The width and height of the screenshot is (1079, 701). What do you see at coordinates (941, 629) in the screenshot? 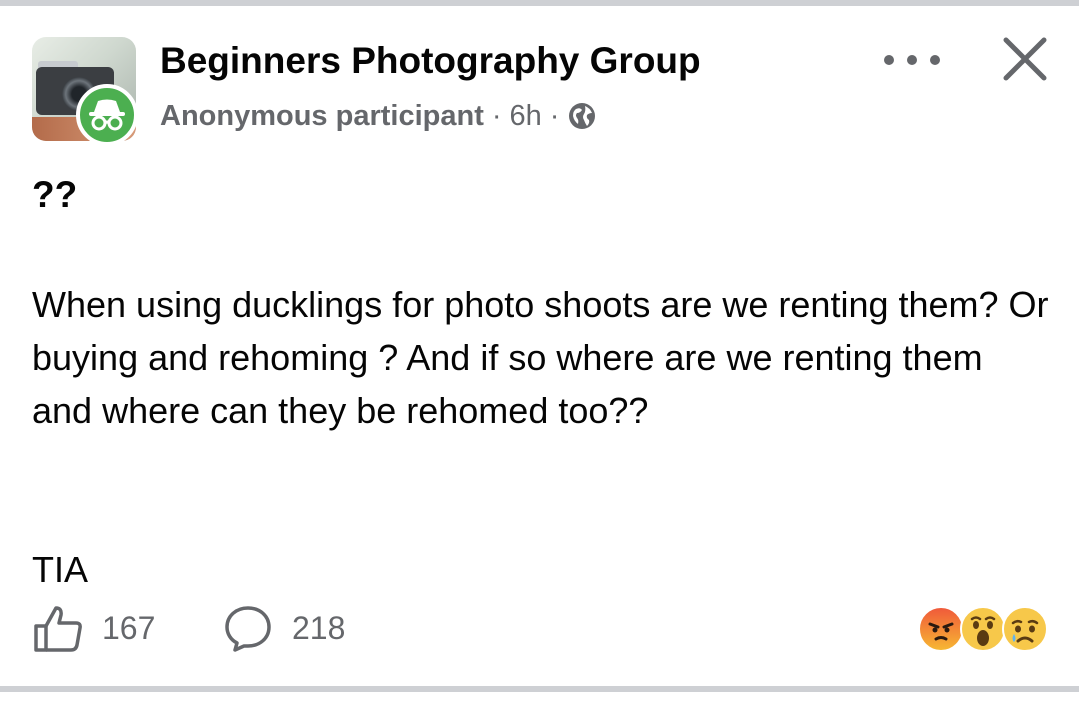
I see `angry-reaction-icon` at bounding box center [941, 629].